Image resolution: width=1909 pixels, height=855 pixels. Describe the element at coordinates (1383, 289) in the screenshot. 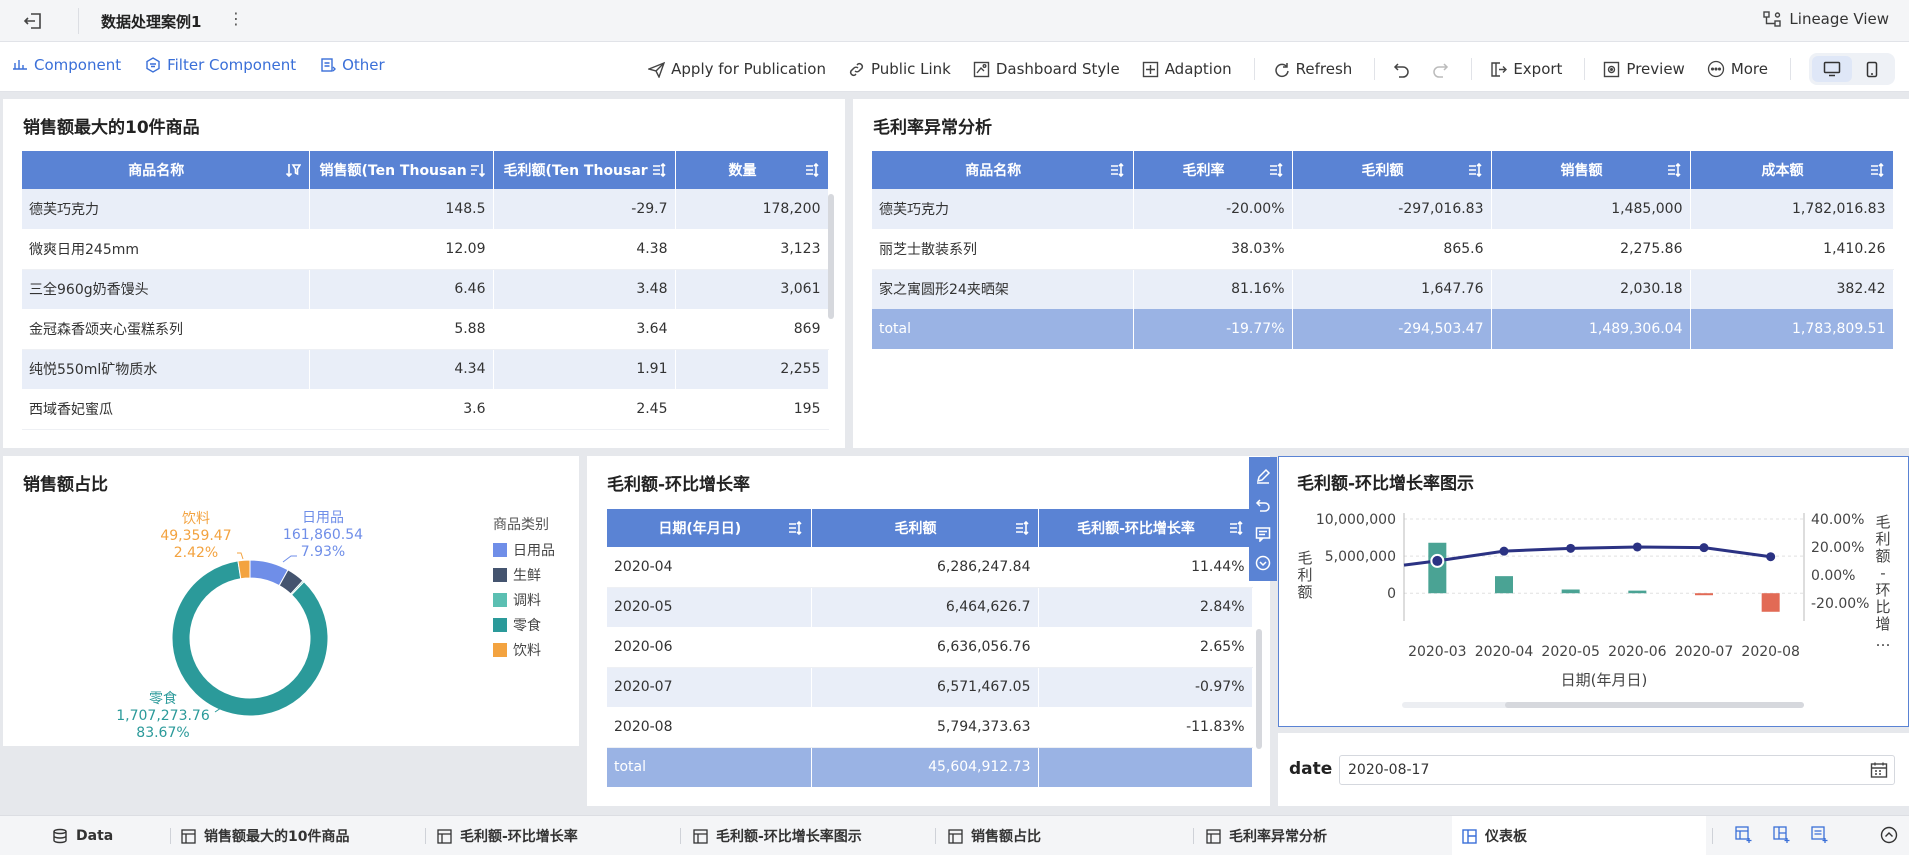

I see `table-row: 家之寓圆形24夹晒架 81.16% 1,647.76 2,030.18 382.42` at that location.